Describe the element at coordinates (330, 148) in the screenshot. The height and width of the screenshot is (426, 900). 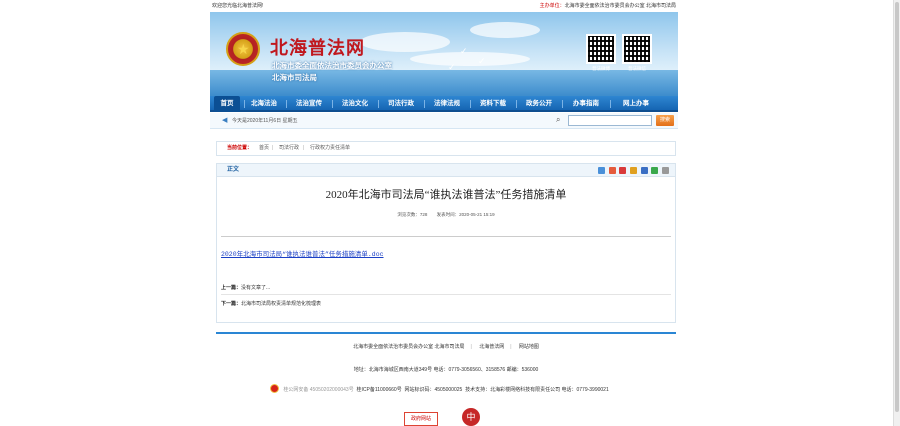
I see `breadcrumb-item-current: 行政权力责任清单` at that location.